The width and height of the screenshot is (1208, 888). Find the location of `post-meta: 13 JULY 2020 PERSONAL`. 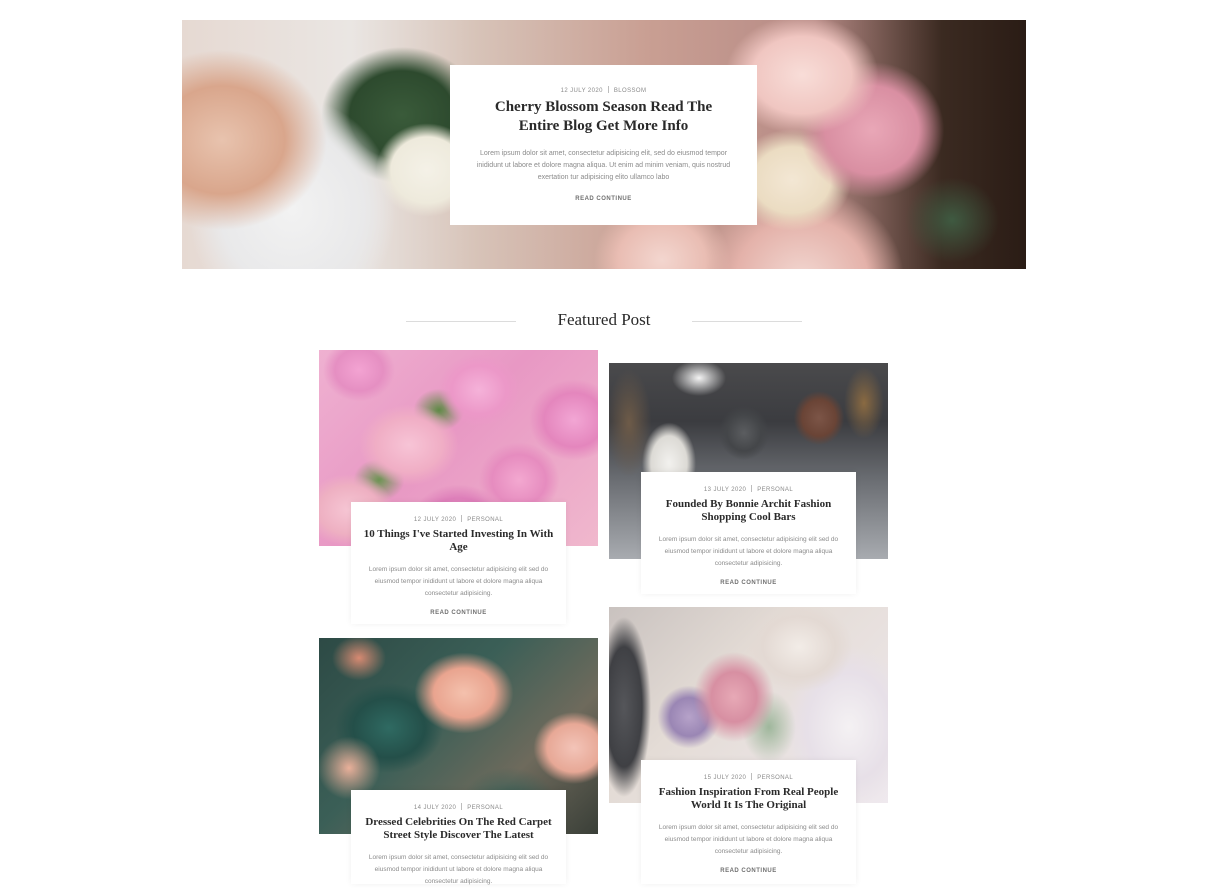

post-meta: 13 JULY 2020 PERSONAL is located at coordinates (748, 489).